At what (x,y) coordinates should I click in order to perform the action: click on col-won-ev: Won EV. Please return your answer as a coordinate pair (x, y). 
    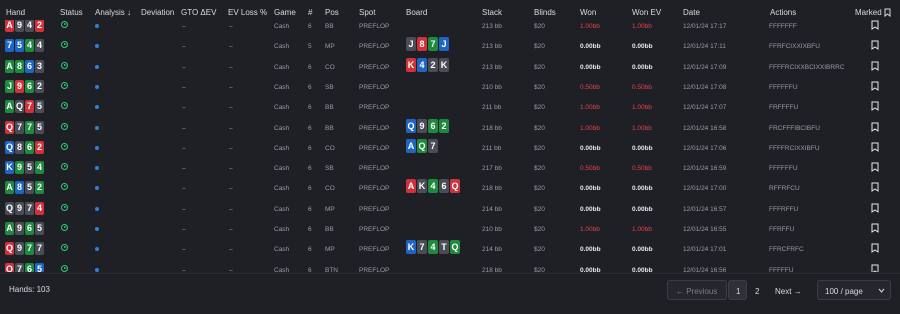
    Looking at the image, I should click on (646, 12).